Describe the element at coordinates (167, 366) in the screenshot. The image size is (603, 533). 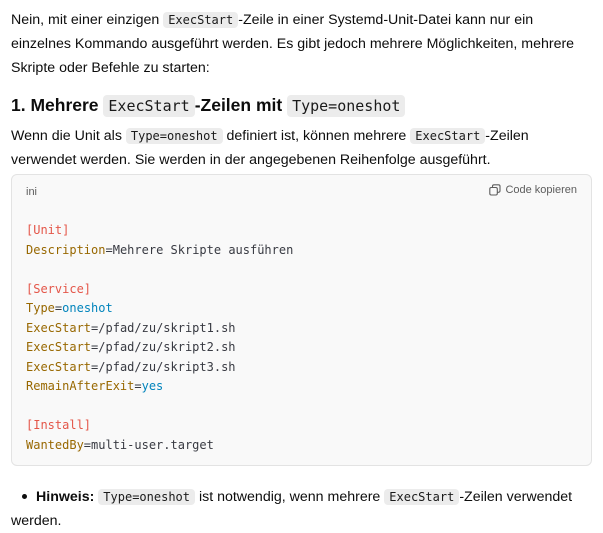
I see `code-value: /pfad/zu/skript3.sh` at that location.